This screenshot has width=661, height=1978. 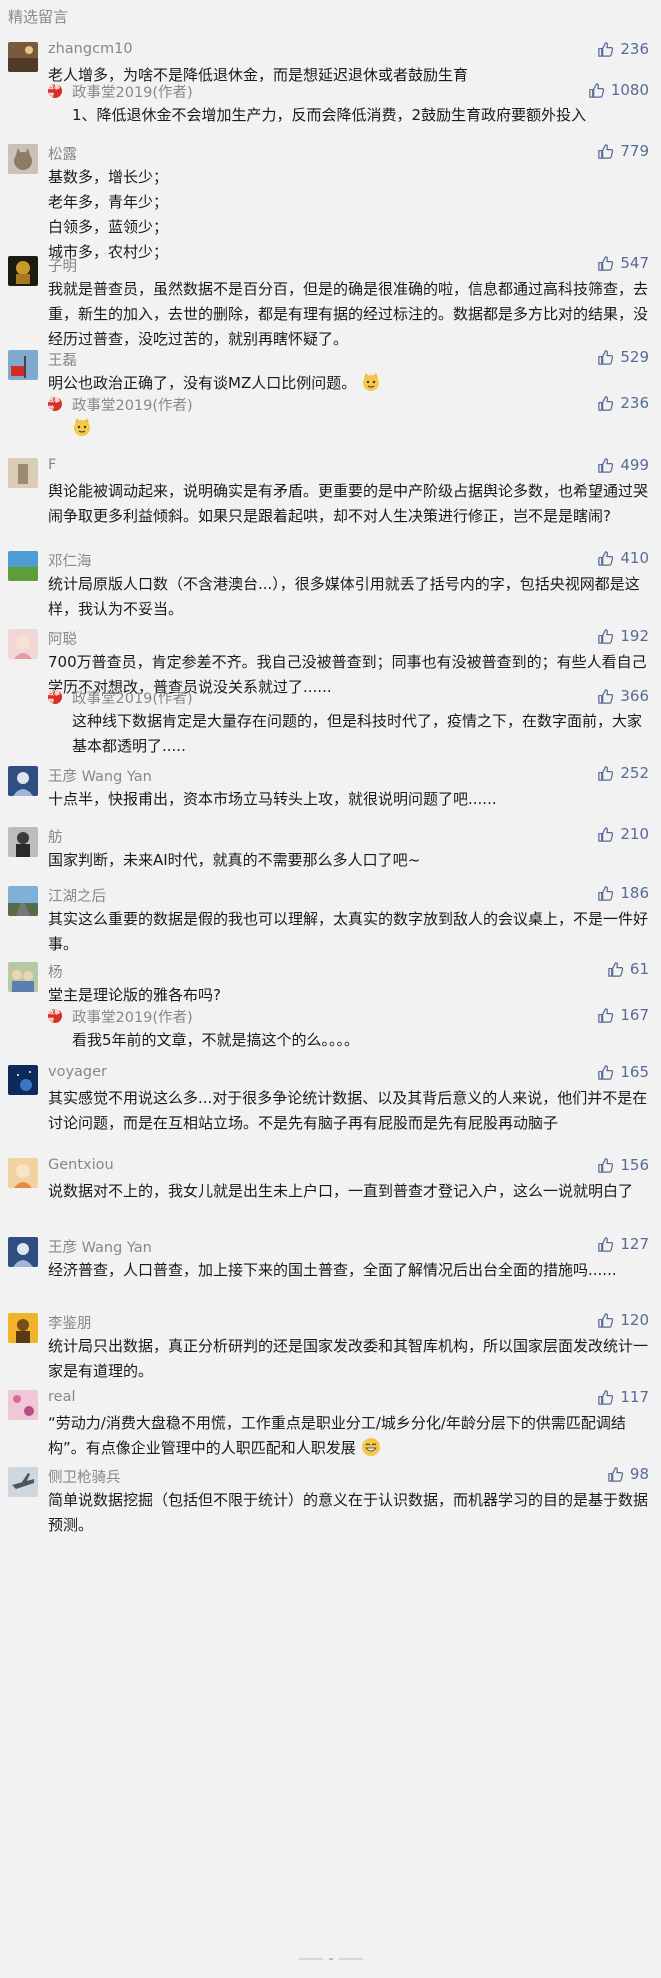 What do you see at coordinates (618, 90) in the screenshot?
I see `reply-like-button: 1080` at bounding box center [618, 90].